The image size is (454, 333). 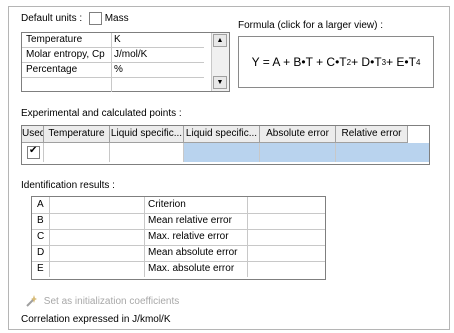 I want to click on set-initialization-button: Set as initialization coefficients, so click(x=102, y=301).